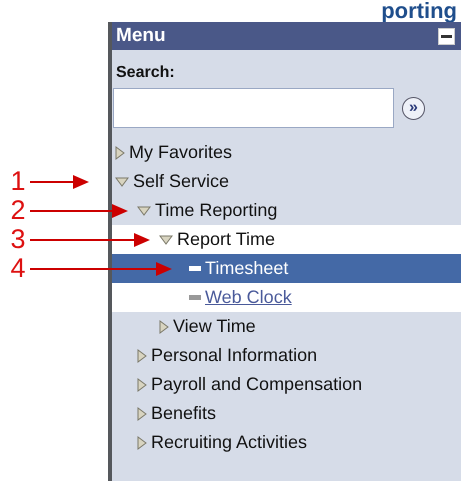  I want to click on menu-row: Recruiting Activities, so click(286, 442).